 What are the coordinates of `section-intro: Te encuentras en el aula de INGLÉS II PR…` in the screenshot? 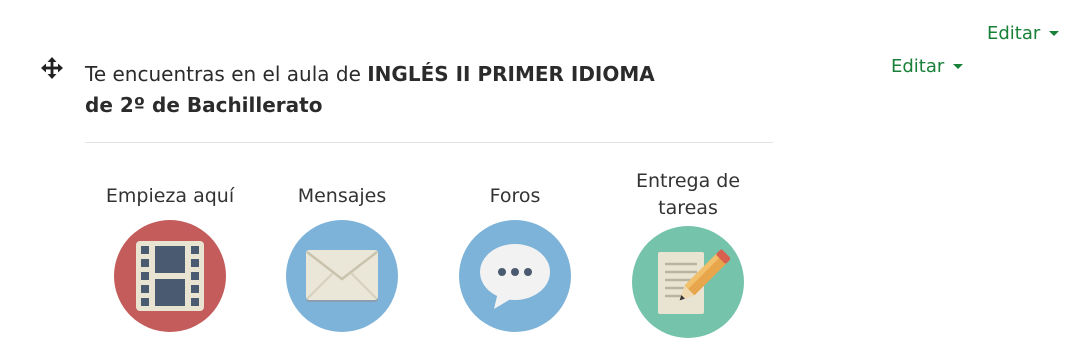 It's located at (405, 90).